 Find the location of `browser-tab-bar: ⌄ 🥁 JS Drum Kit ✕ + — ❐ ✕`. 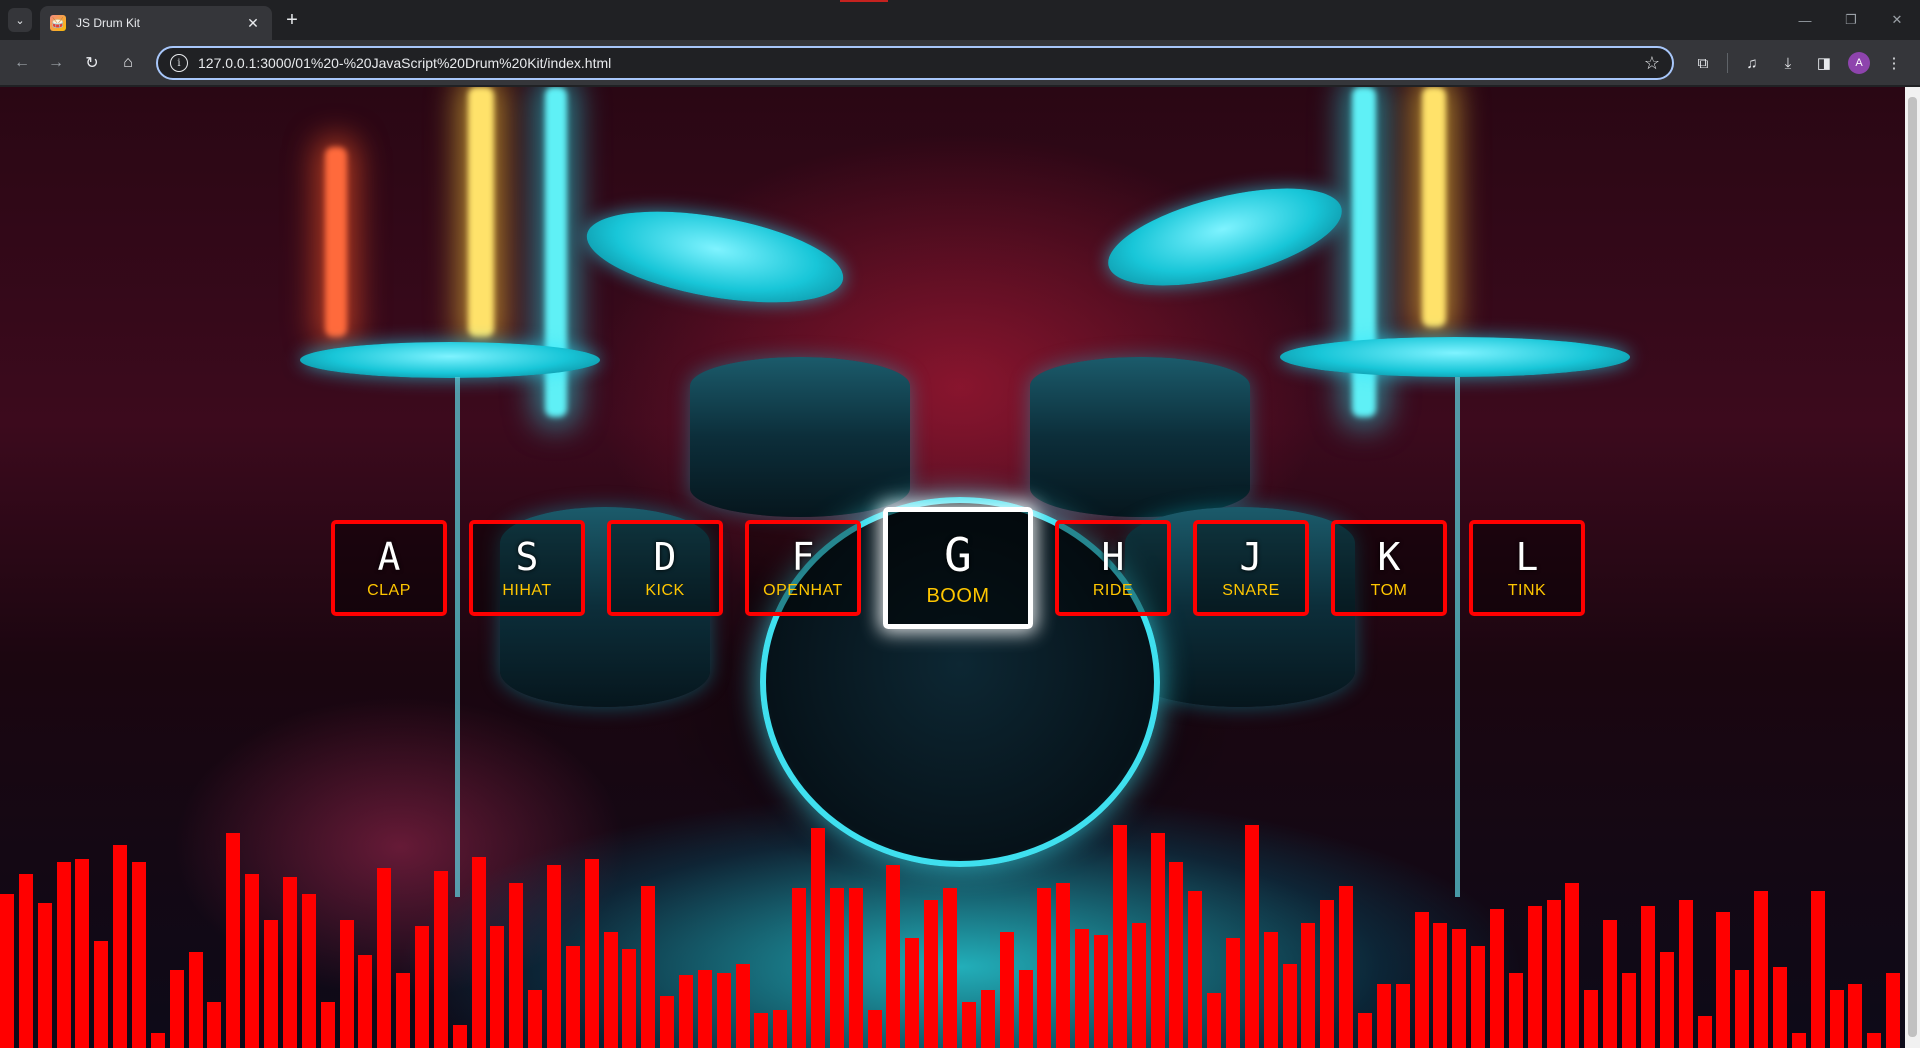

browser-tab-bar: ⌄ 🥁 JS Drum Kit ✕ + — ❐ ✕ is located at coordinates (960, 20).